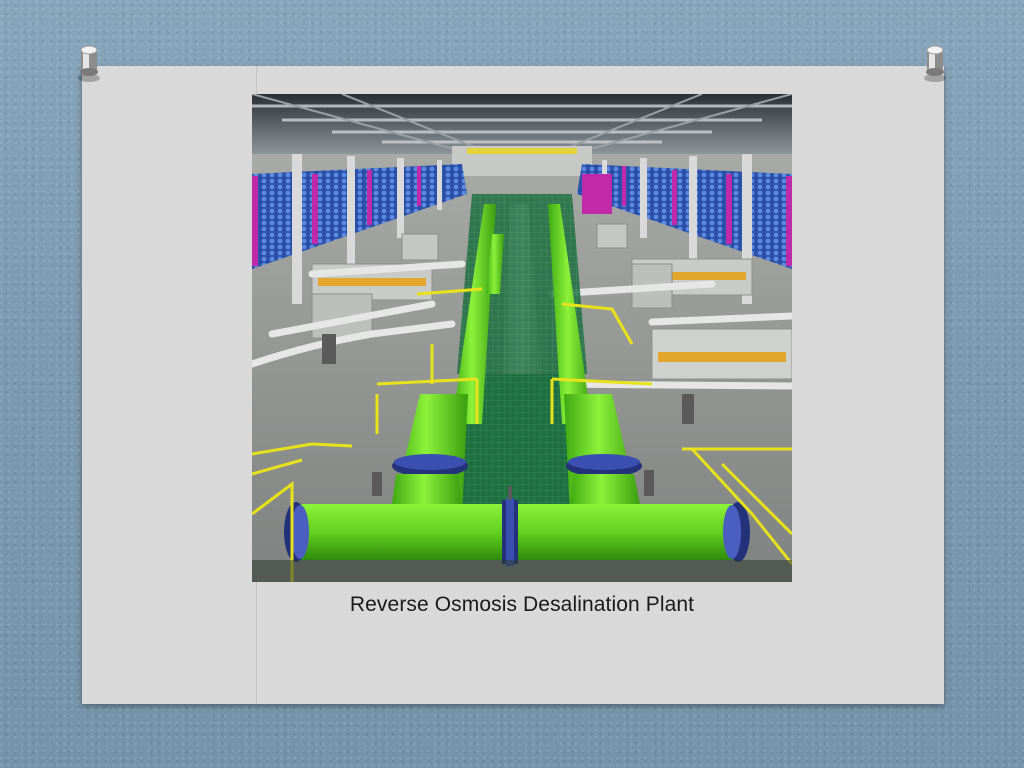  What do you see at coordinates (935, 63) in the screenshot?
I see `pushpin-right-icon` at bounding box center [935, 63].